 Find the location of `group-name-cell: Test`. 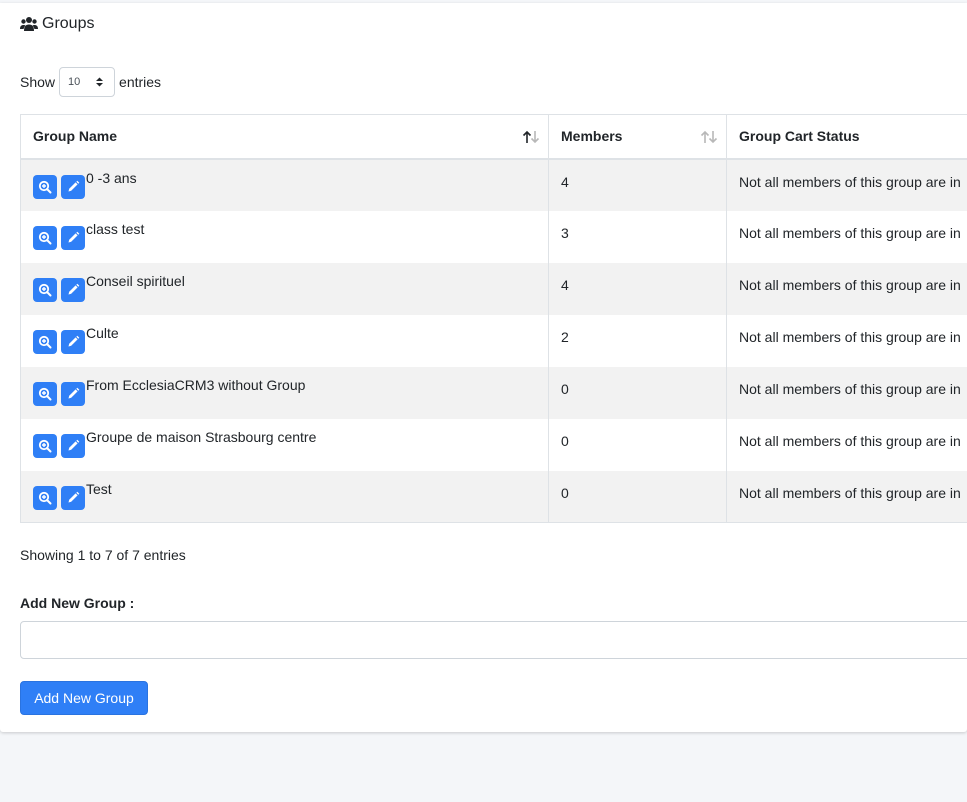

group-name-cell: Test is located at coordinates (284, 496).